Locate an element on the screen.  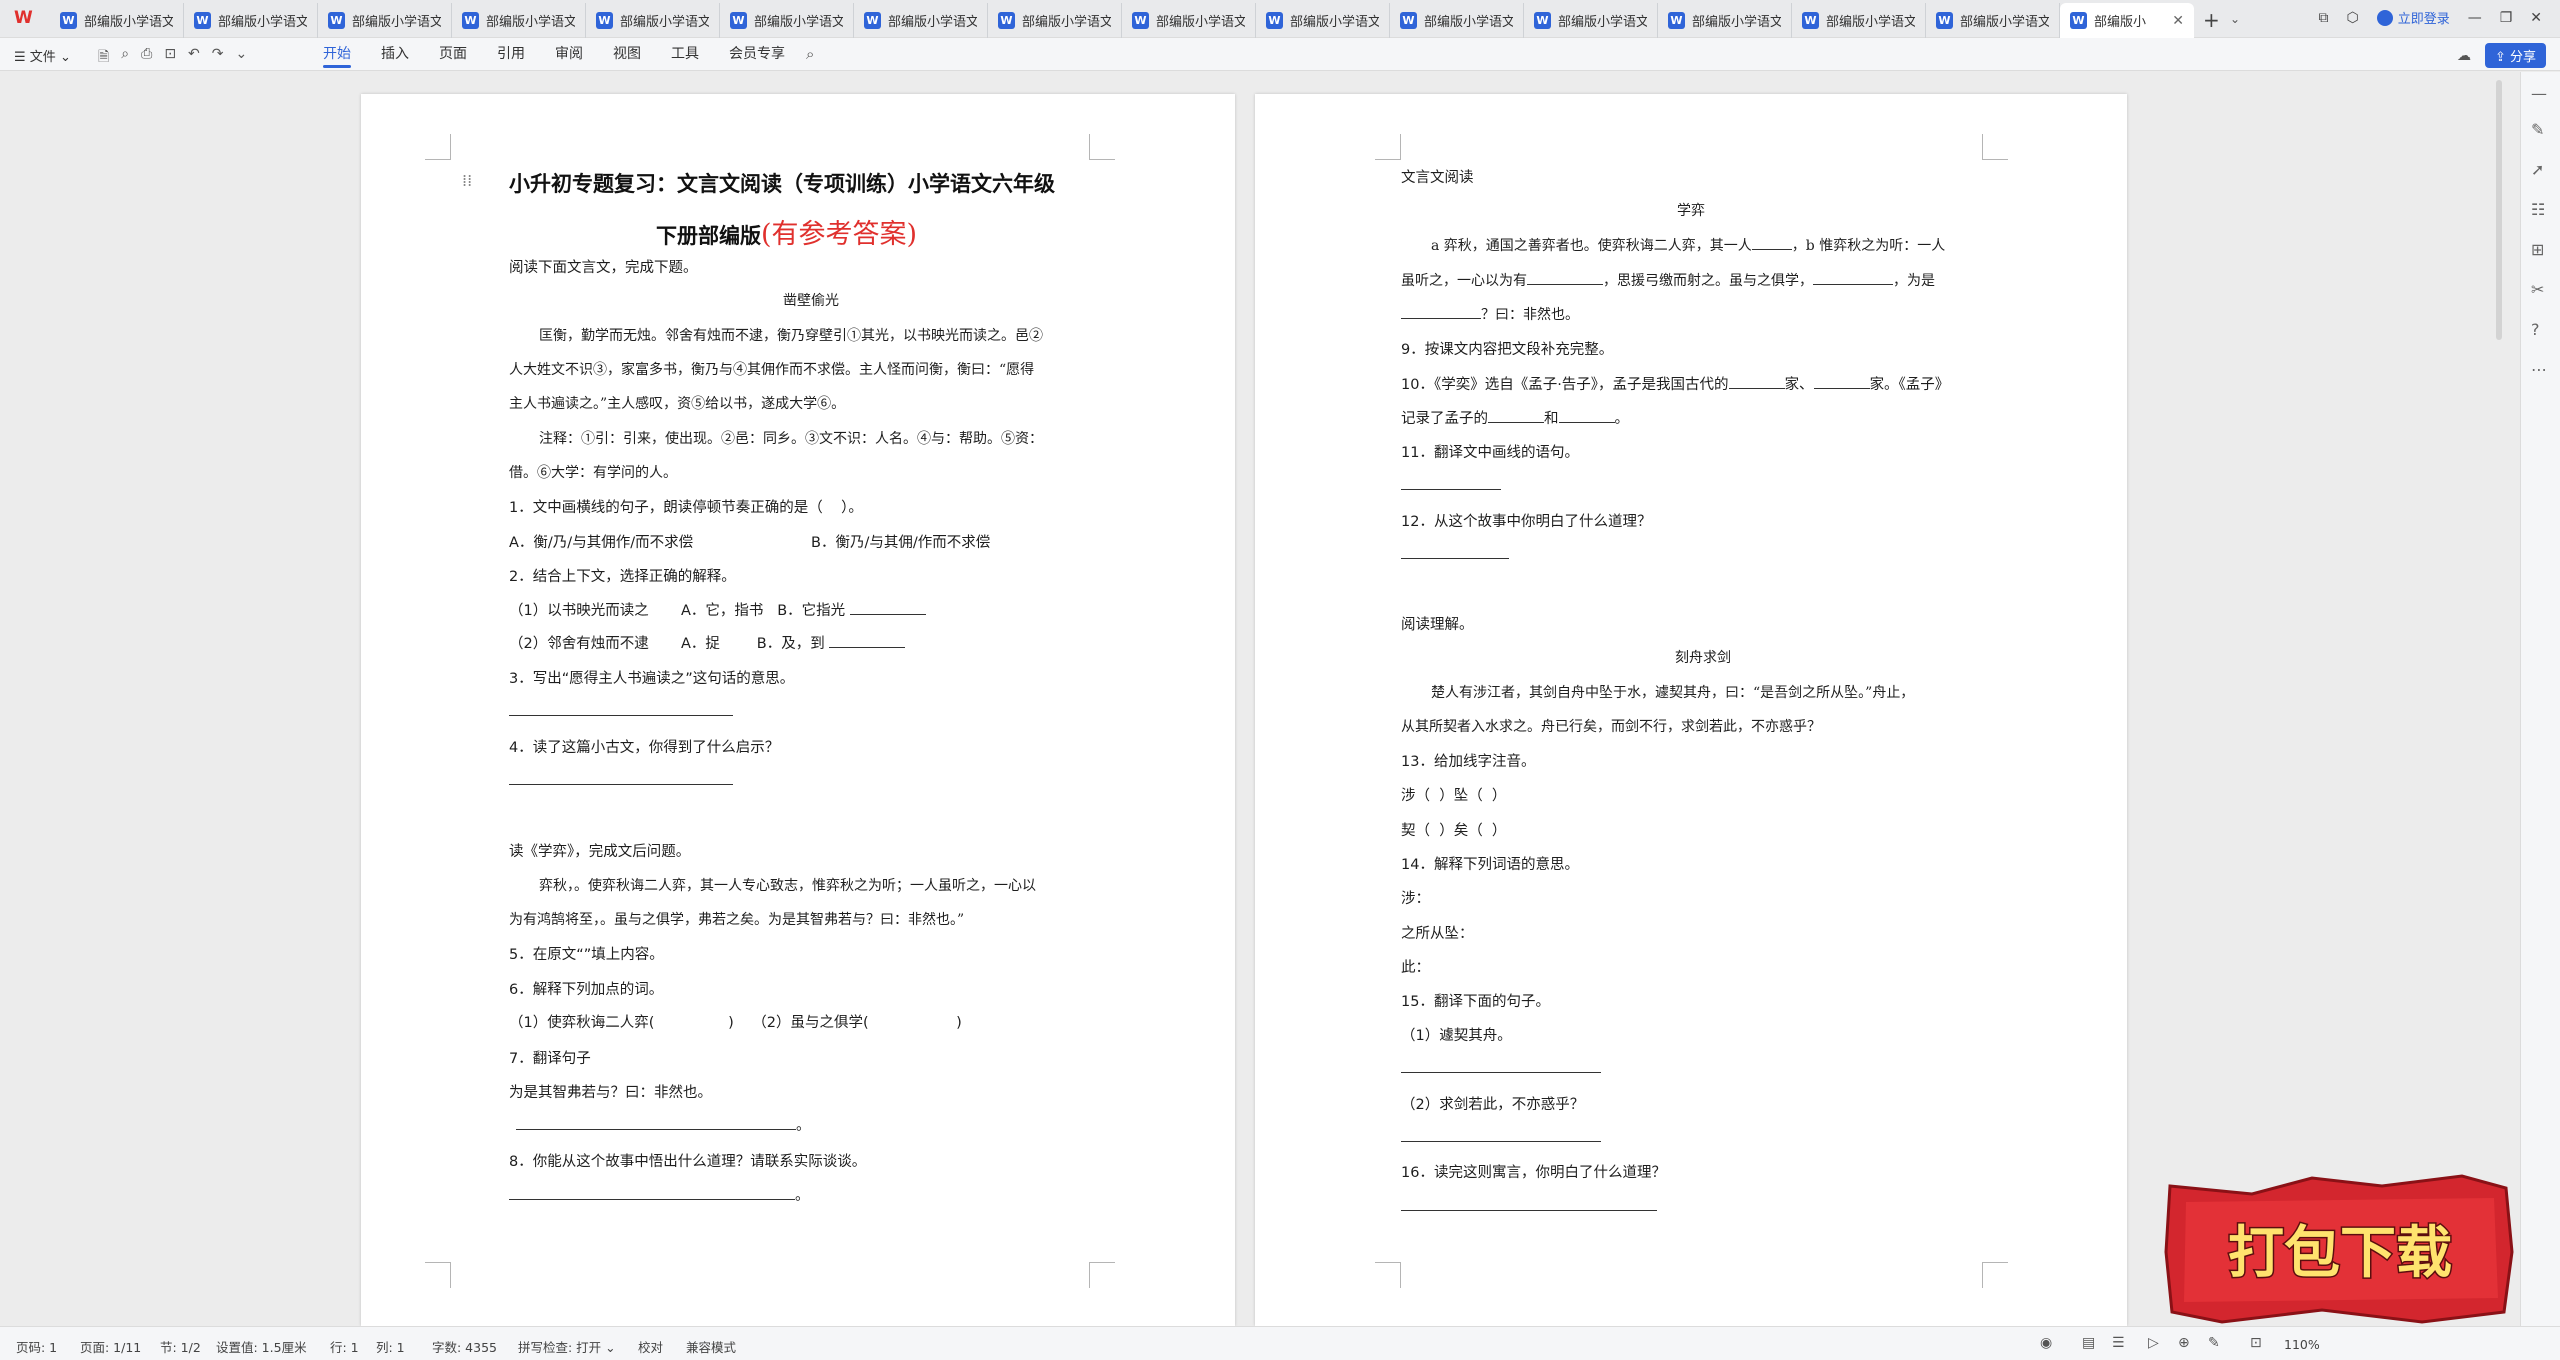
ribbon-tab: 插入 is located at coordinates (395, 54).